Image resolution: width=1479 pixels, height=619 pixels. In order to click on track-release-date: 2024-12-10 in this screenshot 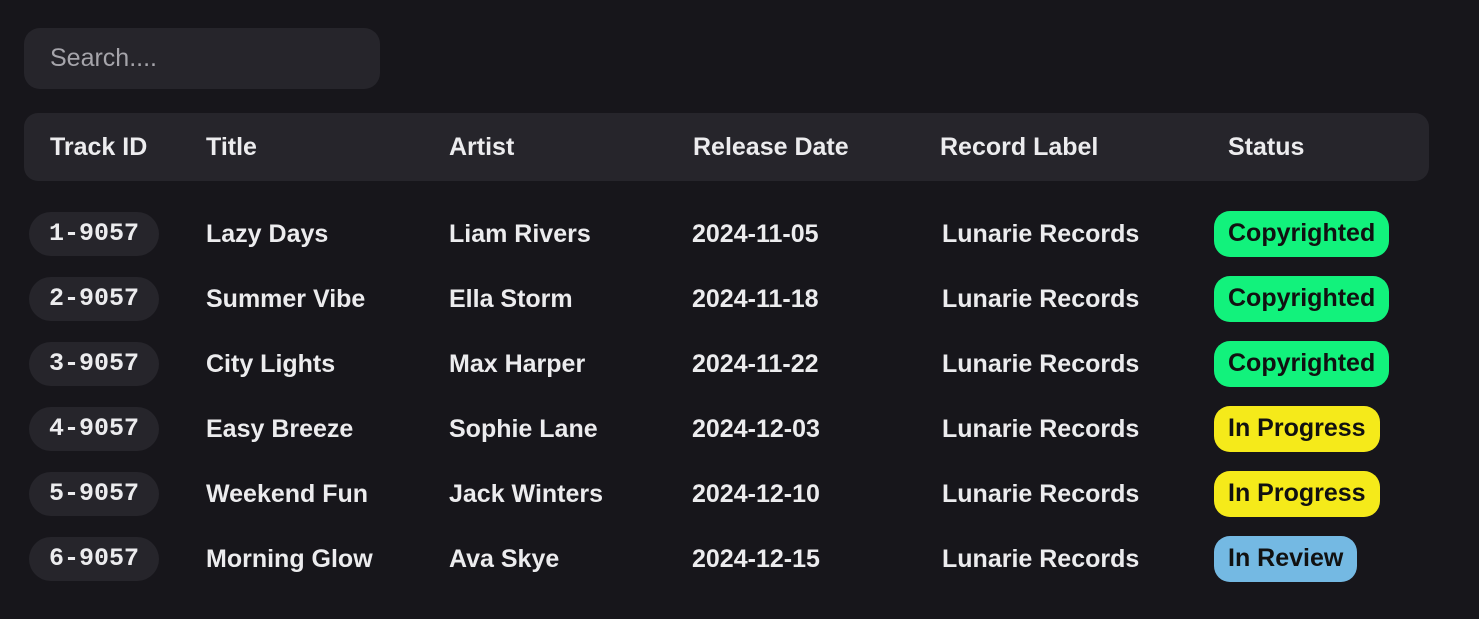, I will do `click(756, 494)`.